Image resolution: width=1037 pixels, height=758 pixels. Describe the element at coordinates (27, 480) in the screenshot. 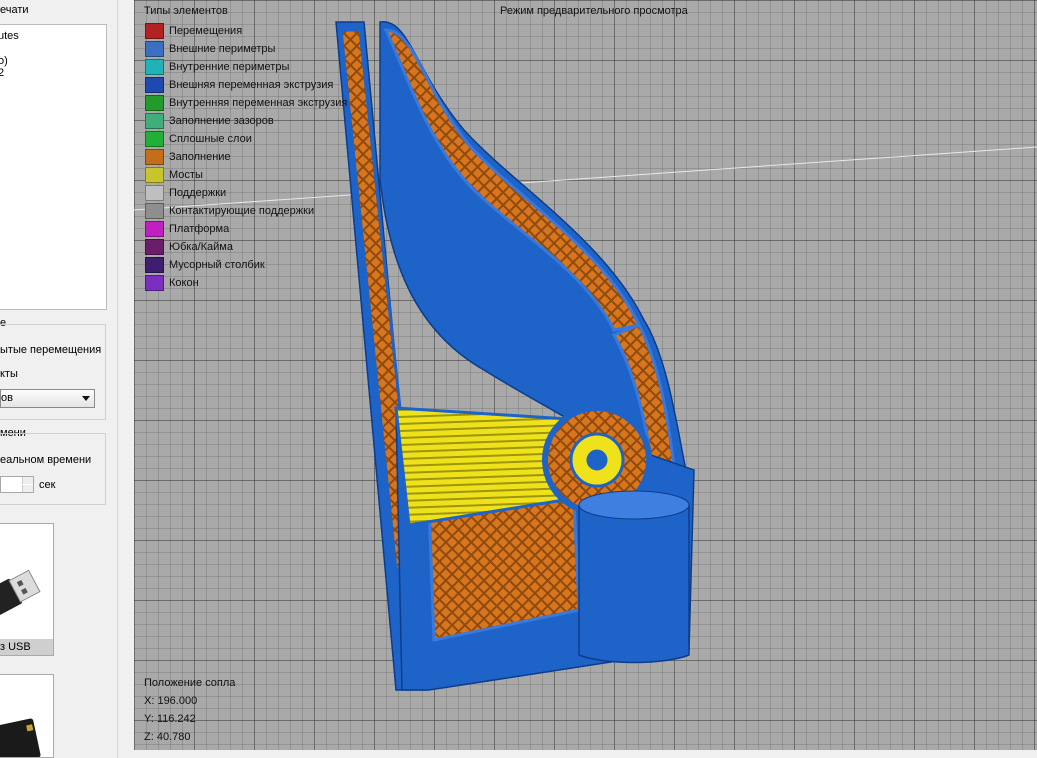

I see `spin-up-button` at that location.